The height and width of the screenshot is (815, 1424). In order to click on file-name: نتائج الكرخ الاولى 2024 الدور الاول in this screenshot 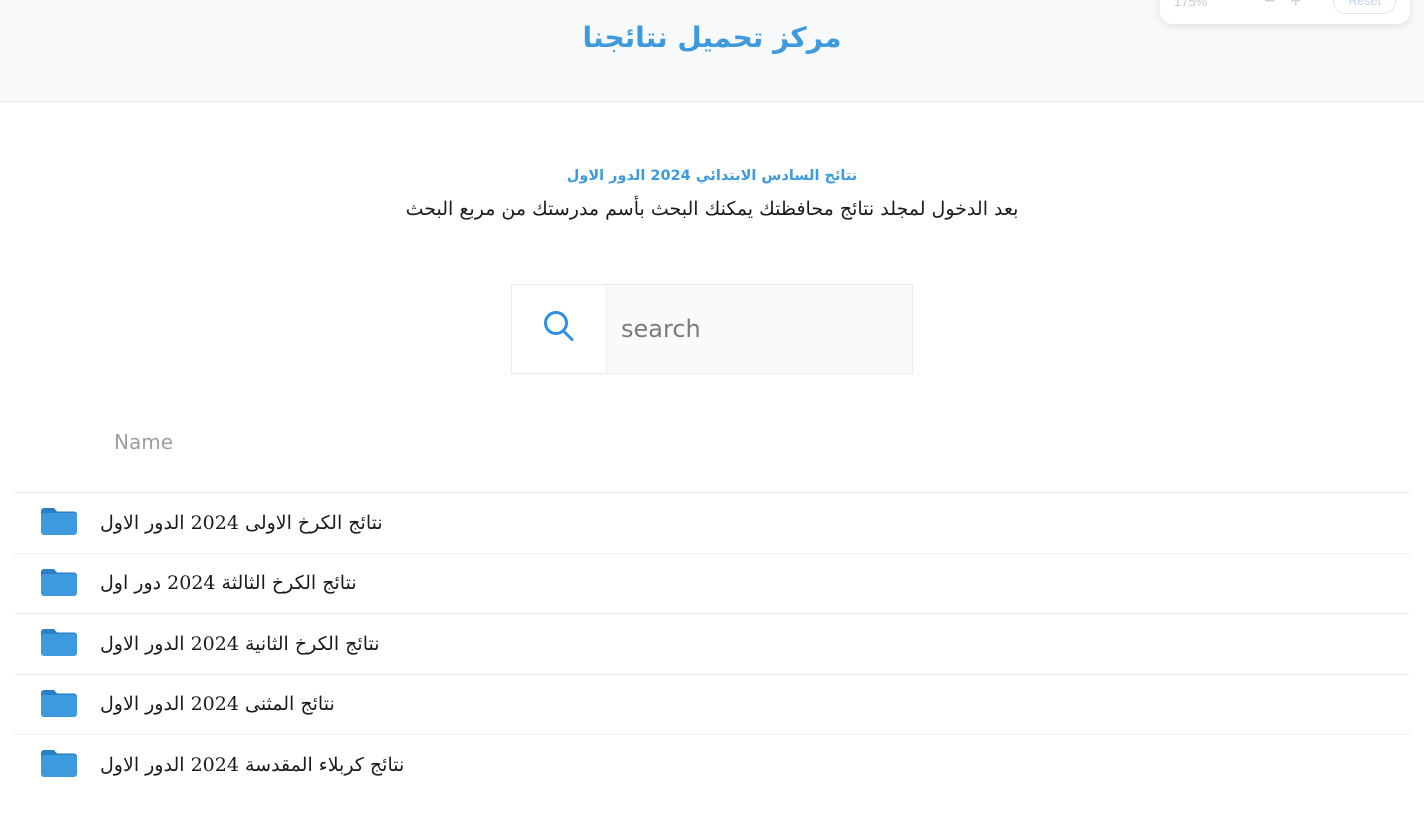, I will do `click(241, 522)`.